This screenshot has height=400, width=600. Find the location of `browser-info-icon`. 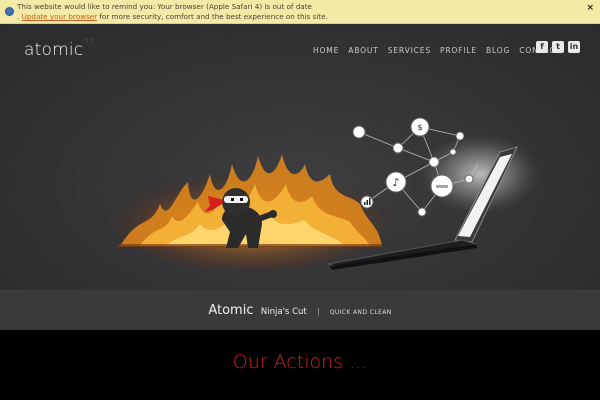

browser-info-icon is located at coordinates (9, 11).